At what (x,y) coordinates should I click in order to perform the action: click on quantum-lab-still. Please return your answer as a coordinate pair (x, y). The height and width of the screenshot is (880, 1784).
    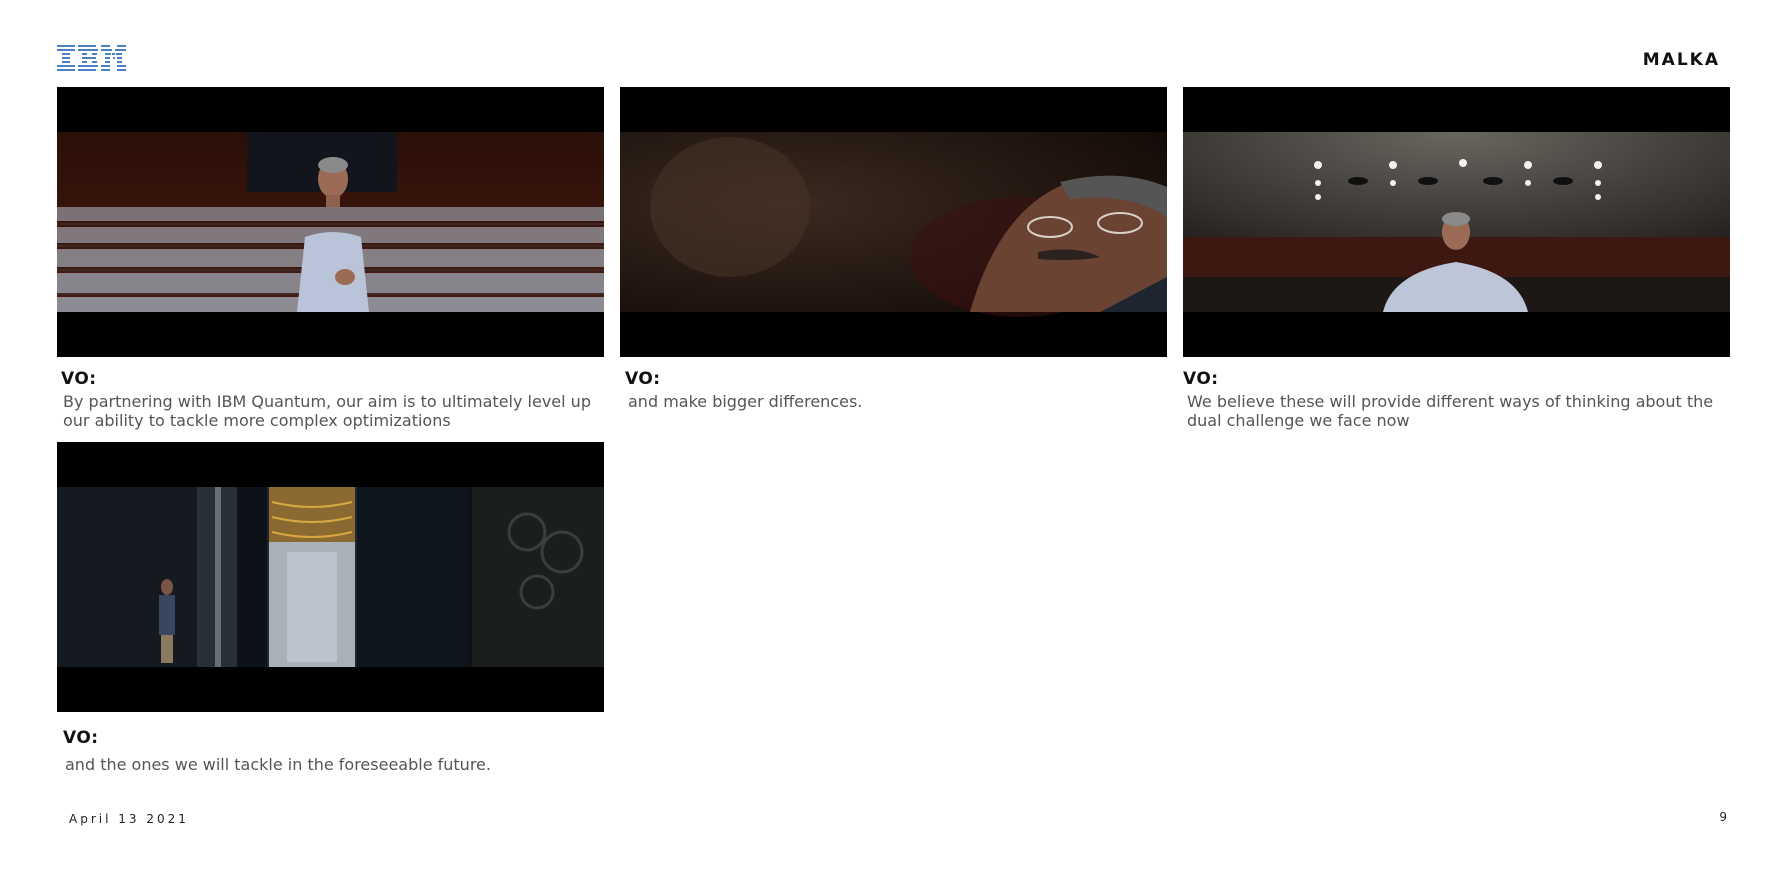
    Looking at the image, I should click on (330, 577).